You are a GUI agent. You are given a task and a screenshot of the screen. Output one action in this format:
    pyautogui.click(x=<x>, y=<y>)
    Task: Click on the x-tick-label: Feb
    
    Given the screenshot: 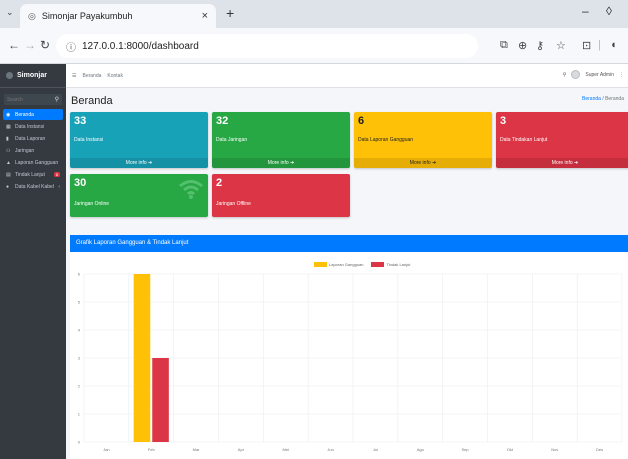 What is the action you would take?
    pyautogui.click(x=152, y=449)
    